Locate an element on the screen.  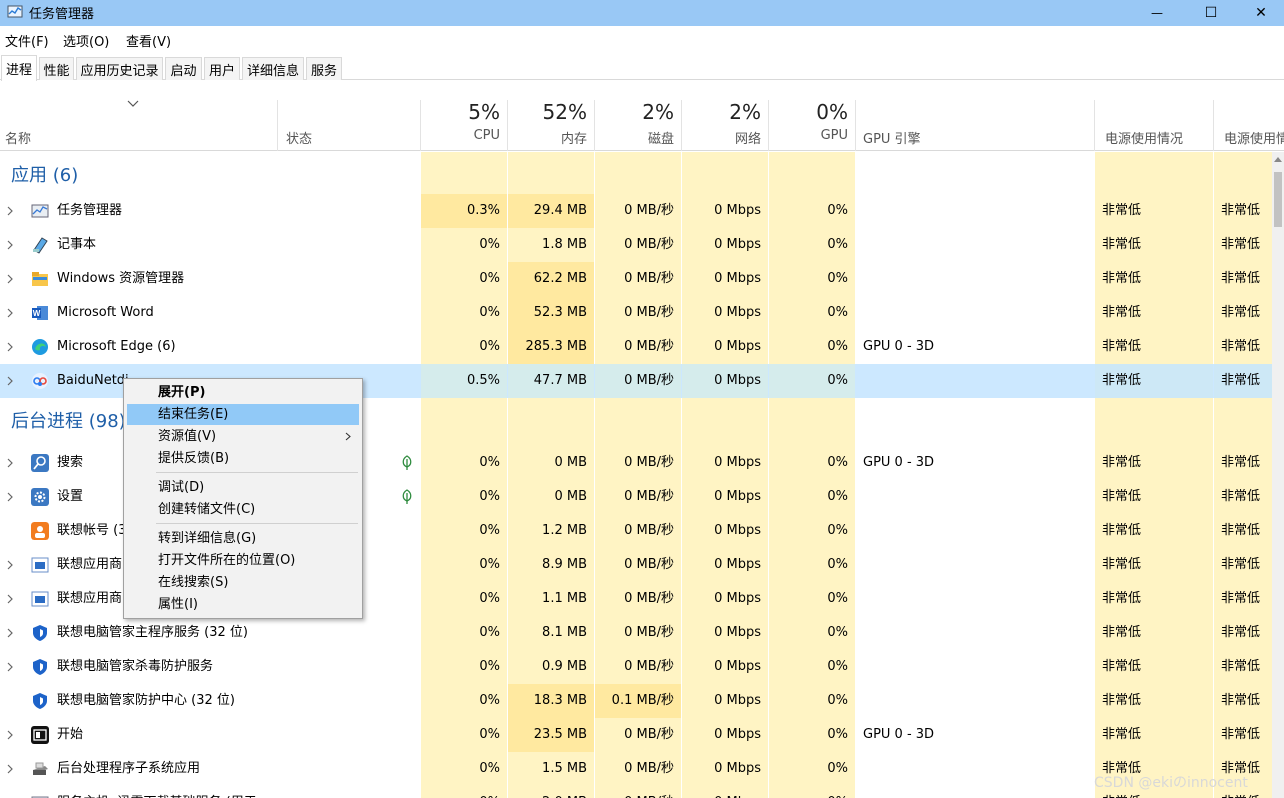
menu-item-properties: 属性(I) is located at coordinates (243, 604).